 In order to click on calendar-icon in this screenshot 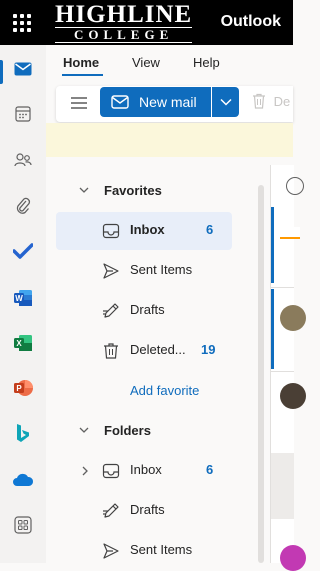, I will do `click(23, 114)`.